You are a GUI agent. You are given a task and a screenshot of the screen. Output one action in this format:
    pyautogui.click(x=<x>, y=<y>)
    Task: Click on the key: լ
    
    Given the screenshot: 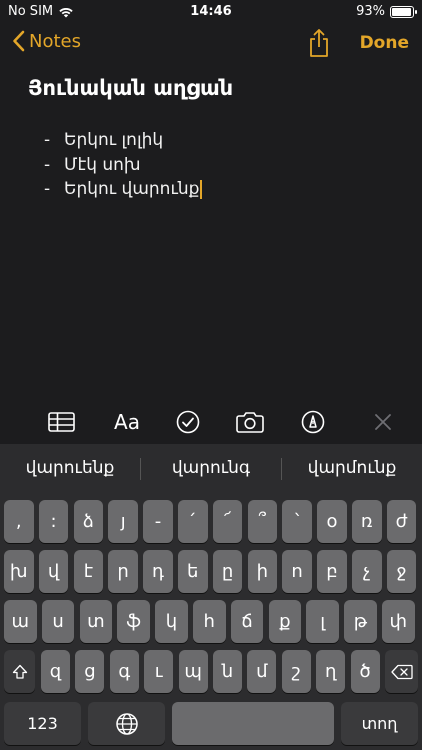 What is the action you would take?
    pyautogui.click(x=322, y=621)
    